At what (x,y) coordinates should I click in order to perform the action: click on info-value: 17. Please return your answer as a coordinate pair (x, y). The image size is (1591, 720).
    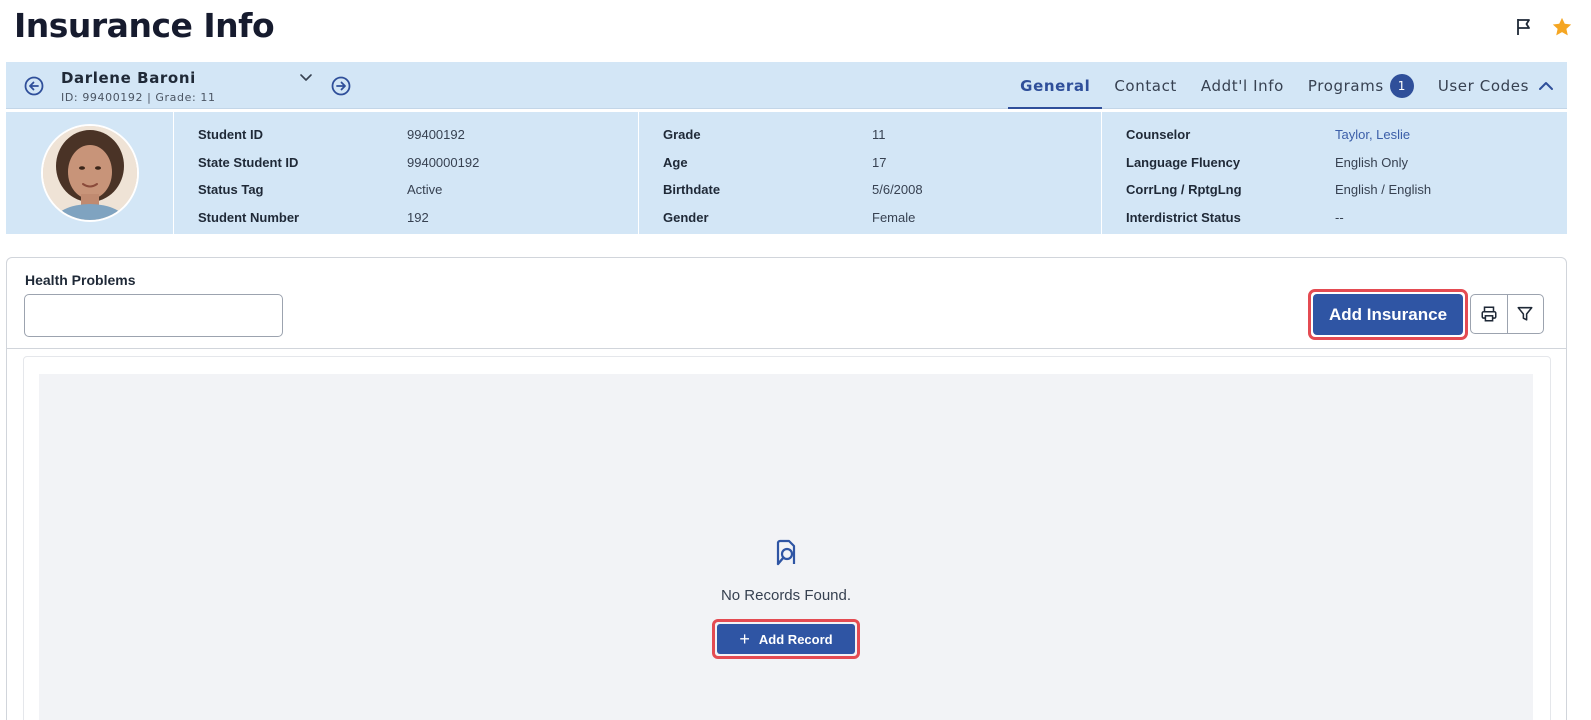
    Looking at the image, I should click on (879, 162).